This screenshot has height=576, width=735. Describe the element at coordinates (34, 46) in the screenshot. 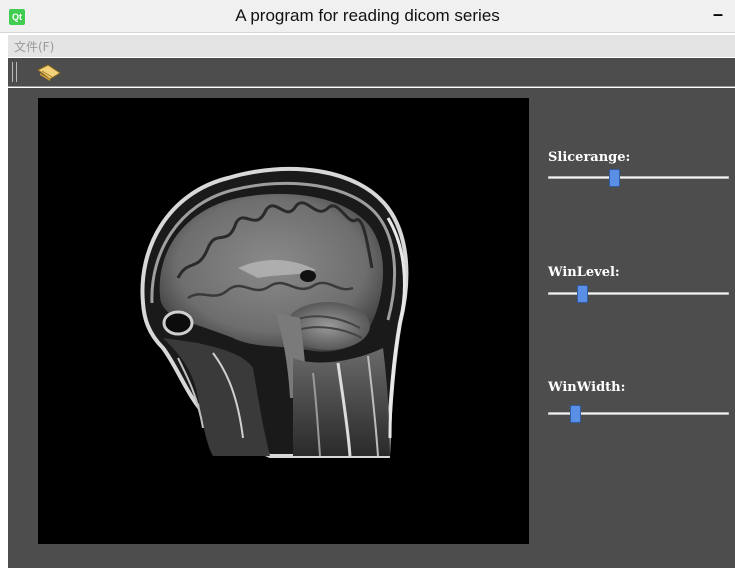

I see `menu-file: 文件(F)` at that location.